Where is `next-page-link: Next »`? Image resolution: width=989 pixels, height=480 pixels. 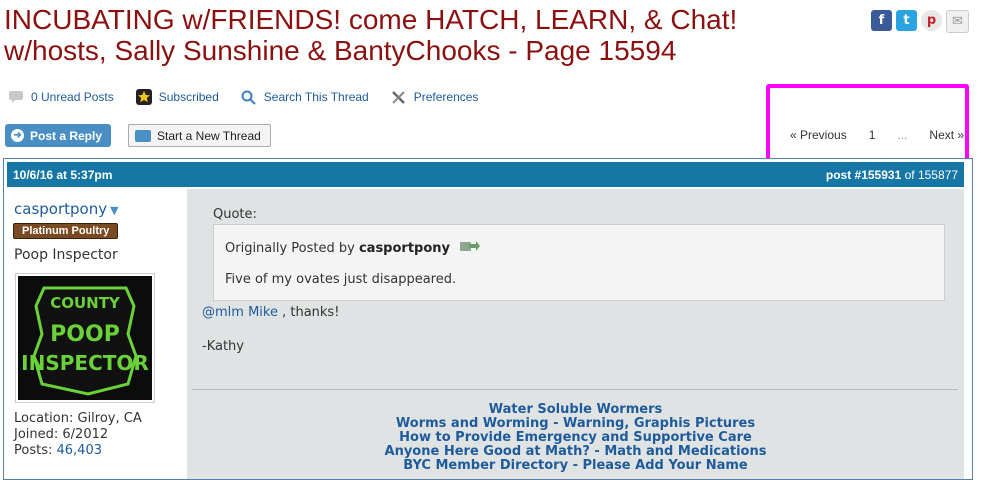 next-page-link: Next » is located at coordinates (946, 135).